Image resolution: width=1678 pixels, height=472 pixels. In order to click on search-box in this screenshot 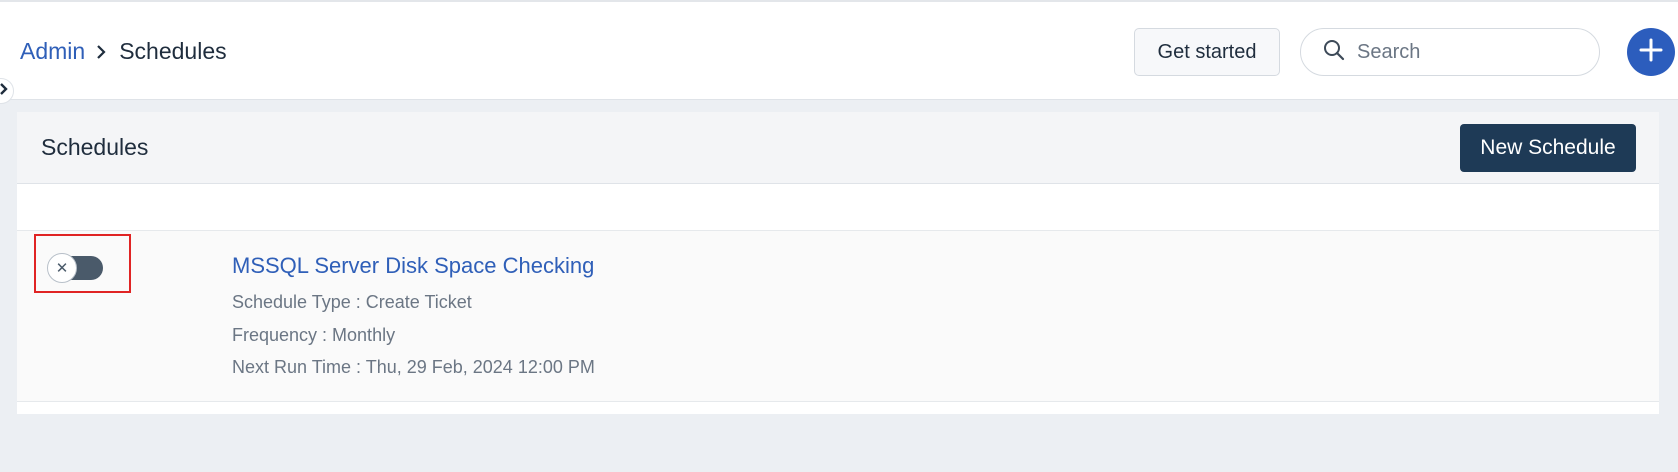, I will do `click(1450, 52)`.